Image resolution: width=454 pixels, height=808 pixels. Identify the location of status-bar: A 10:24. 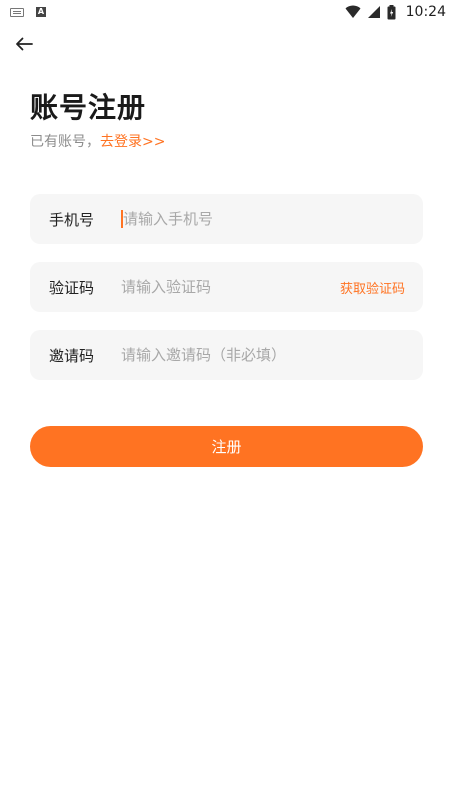
(227, 12).